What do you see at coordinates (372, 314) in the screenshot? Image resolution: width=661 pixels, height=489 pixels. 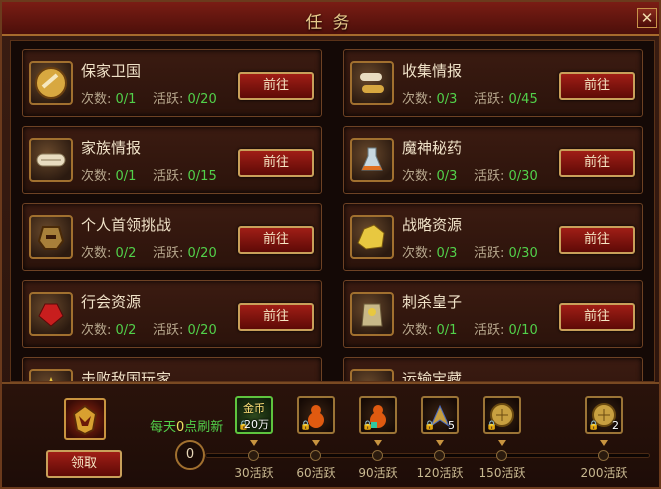 I see `sack-icon` at bounding box center [372, 314].